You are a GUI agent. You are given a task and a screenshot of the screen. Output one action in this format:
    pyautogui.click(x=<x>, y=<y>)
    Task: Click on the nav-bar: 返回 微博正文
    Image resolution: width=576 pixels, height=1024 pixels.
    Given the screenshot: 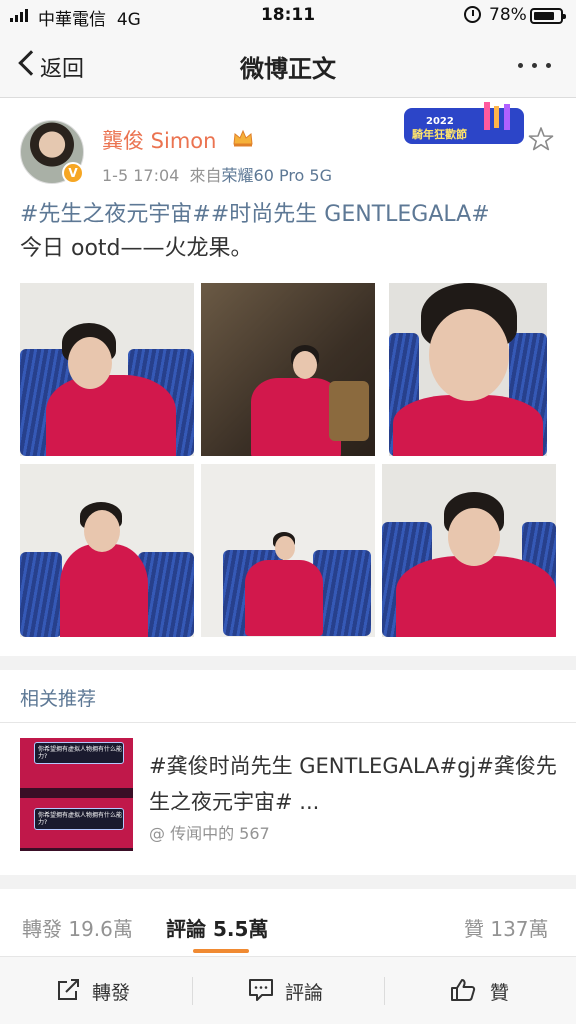 What is the action you would take?
    pyautogui.click(x=288, y=65)
    